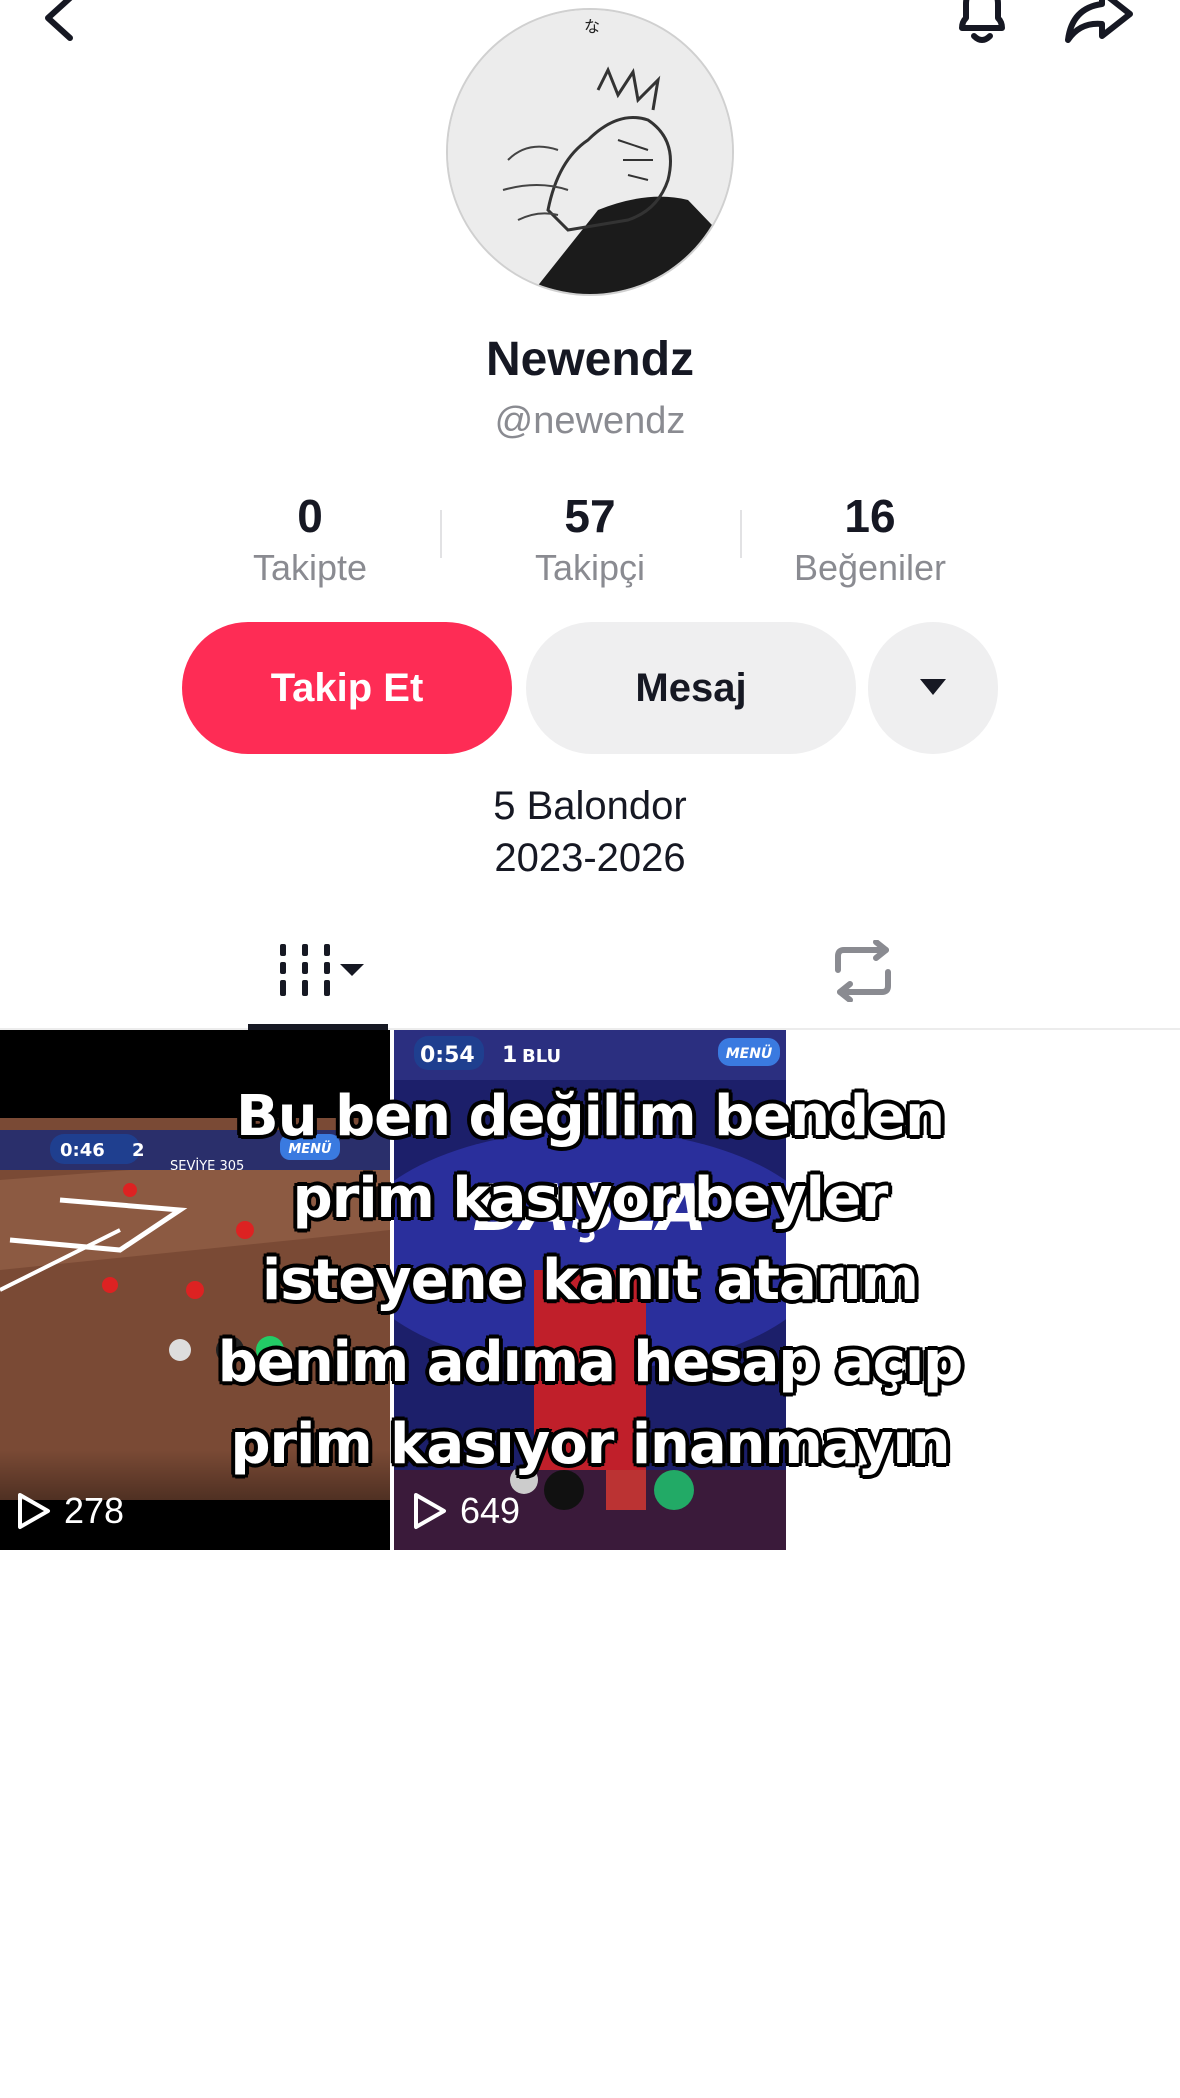  I want to click on bio: 5 Balondor 2023-2026, so click(590, 832).